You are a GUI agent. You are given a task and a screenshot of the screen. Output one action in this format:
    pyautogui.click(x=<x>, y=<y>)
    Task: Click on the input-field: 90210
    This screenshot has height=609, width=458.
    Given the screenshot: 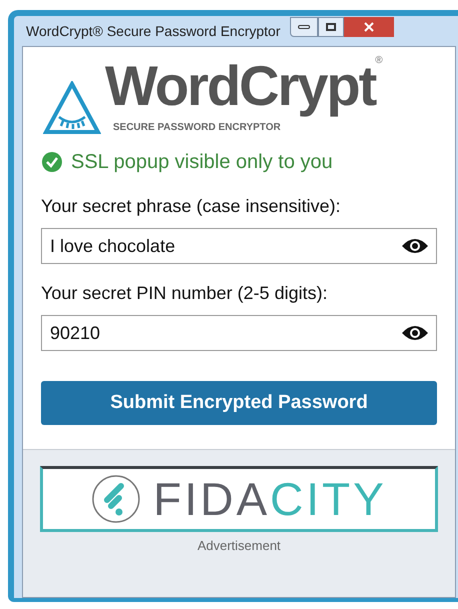 What is the action you would take?
    pyautogui.click(x=239, y=333)
    